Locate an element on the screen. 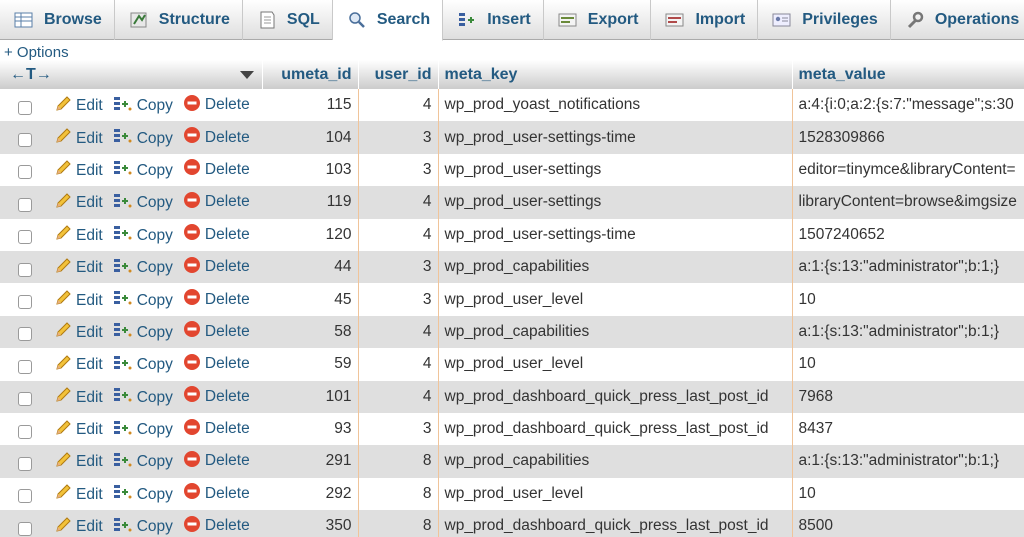  tab-structure: Structure is located at coordinates (179, 20).